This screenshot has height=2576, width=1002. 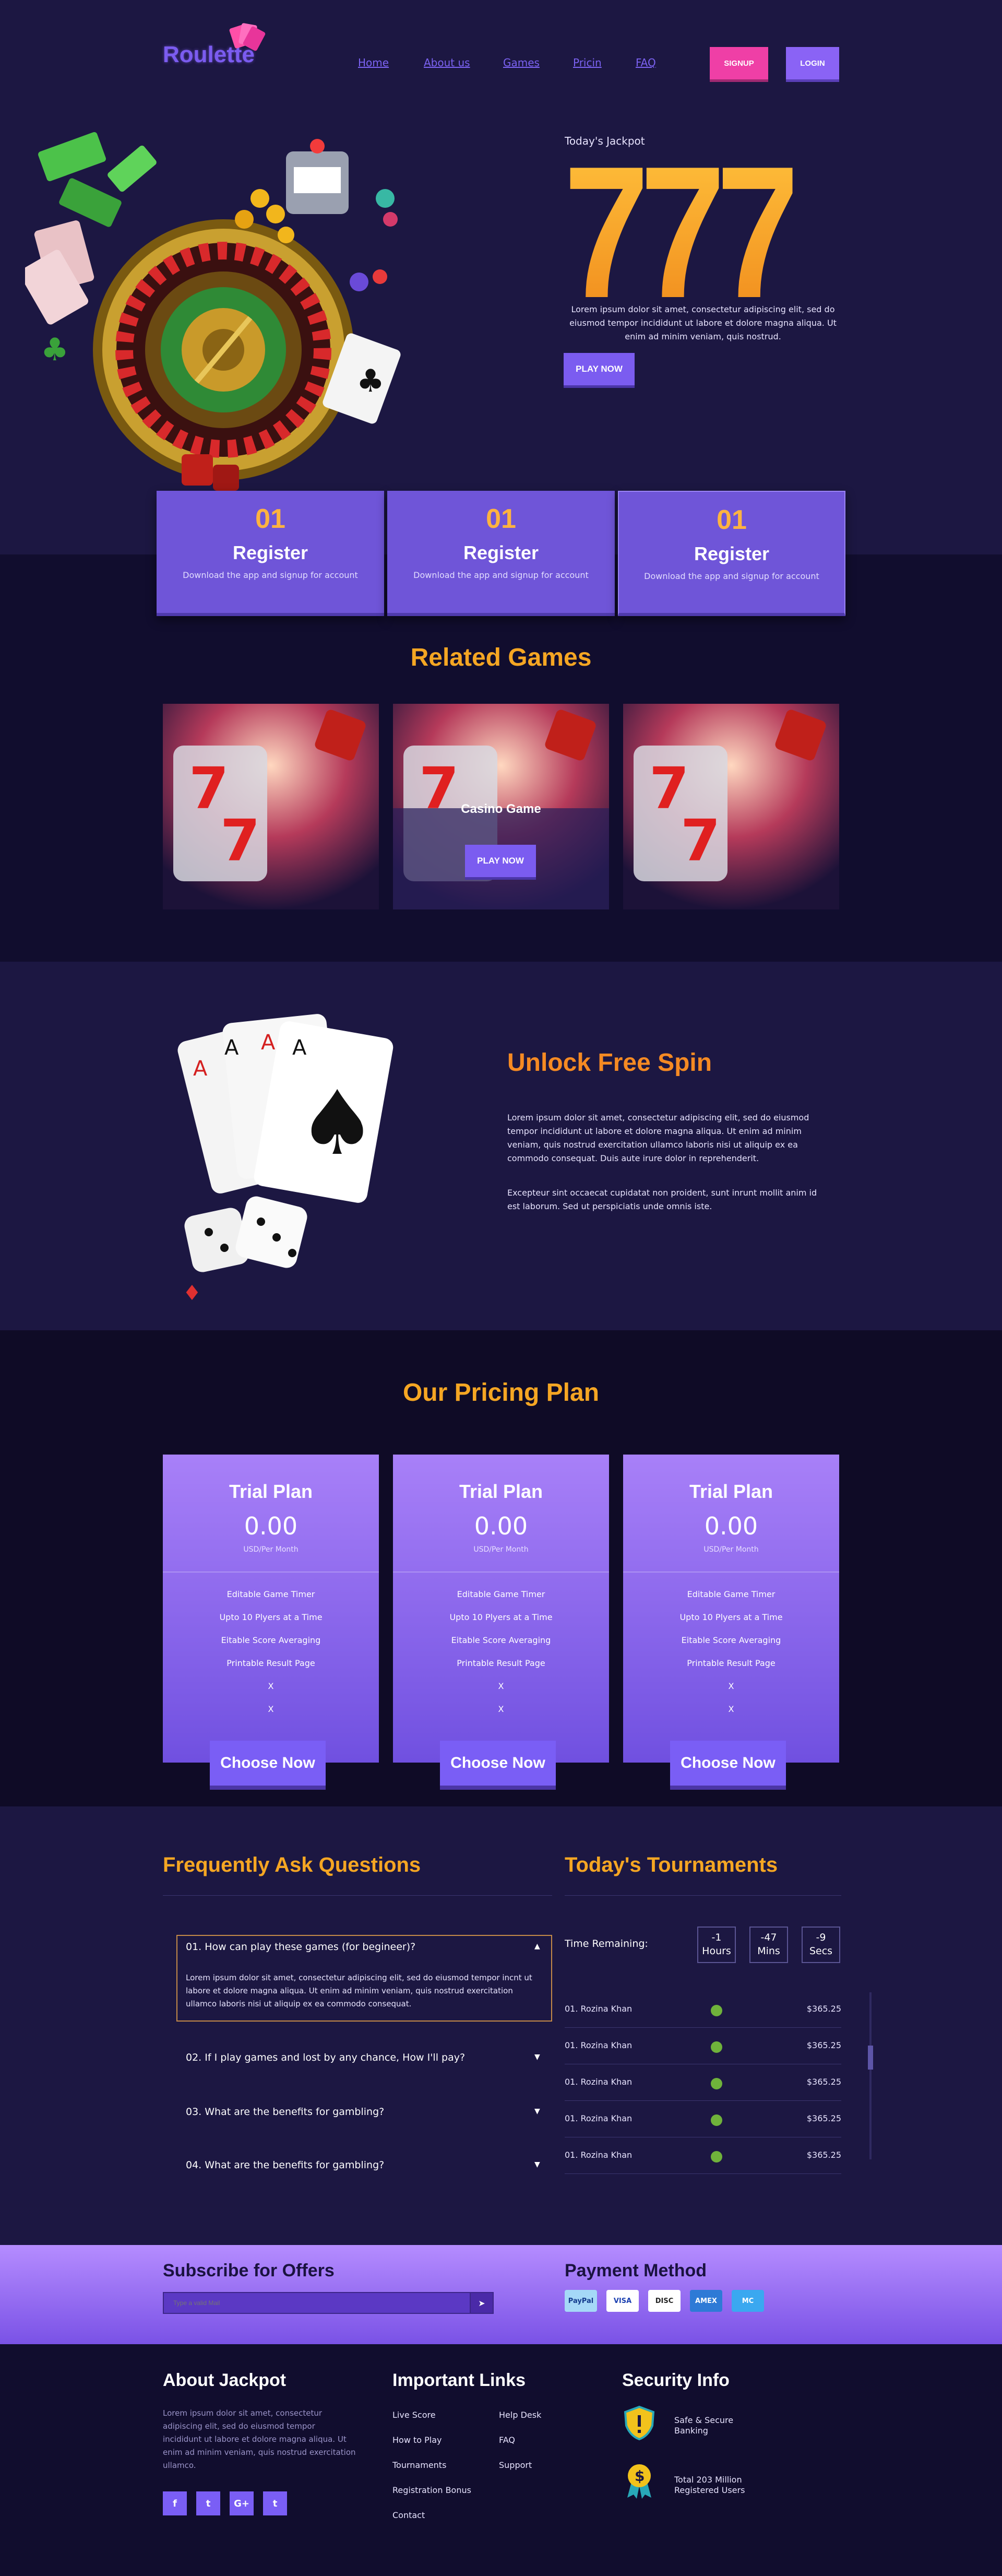 I want to click on nav-about: About us, so click(x=447, y=62).